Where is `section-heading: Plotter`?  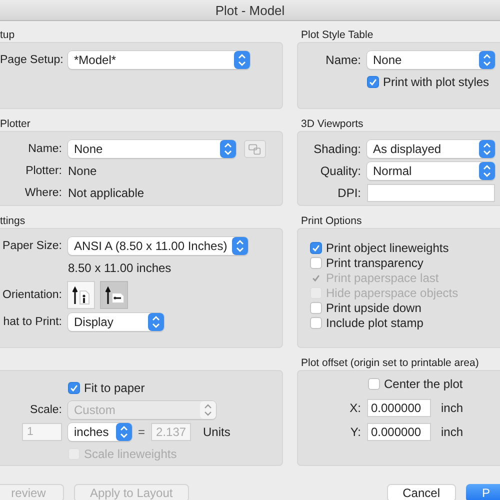 section-heading: Plotter is located at coordinates (16, 124).